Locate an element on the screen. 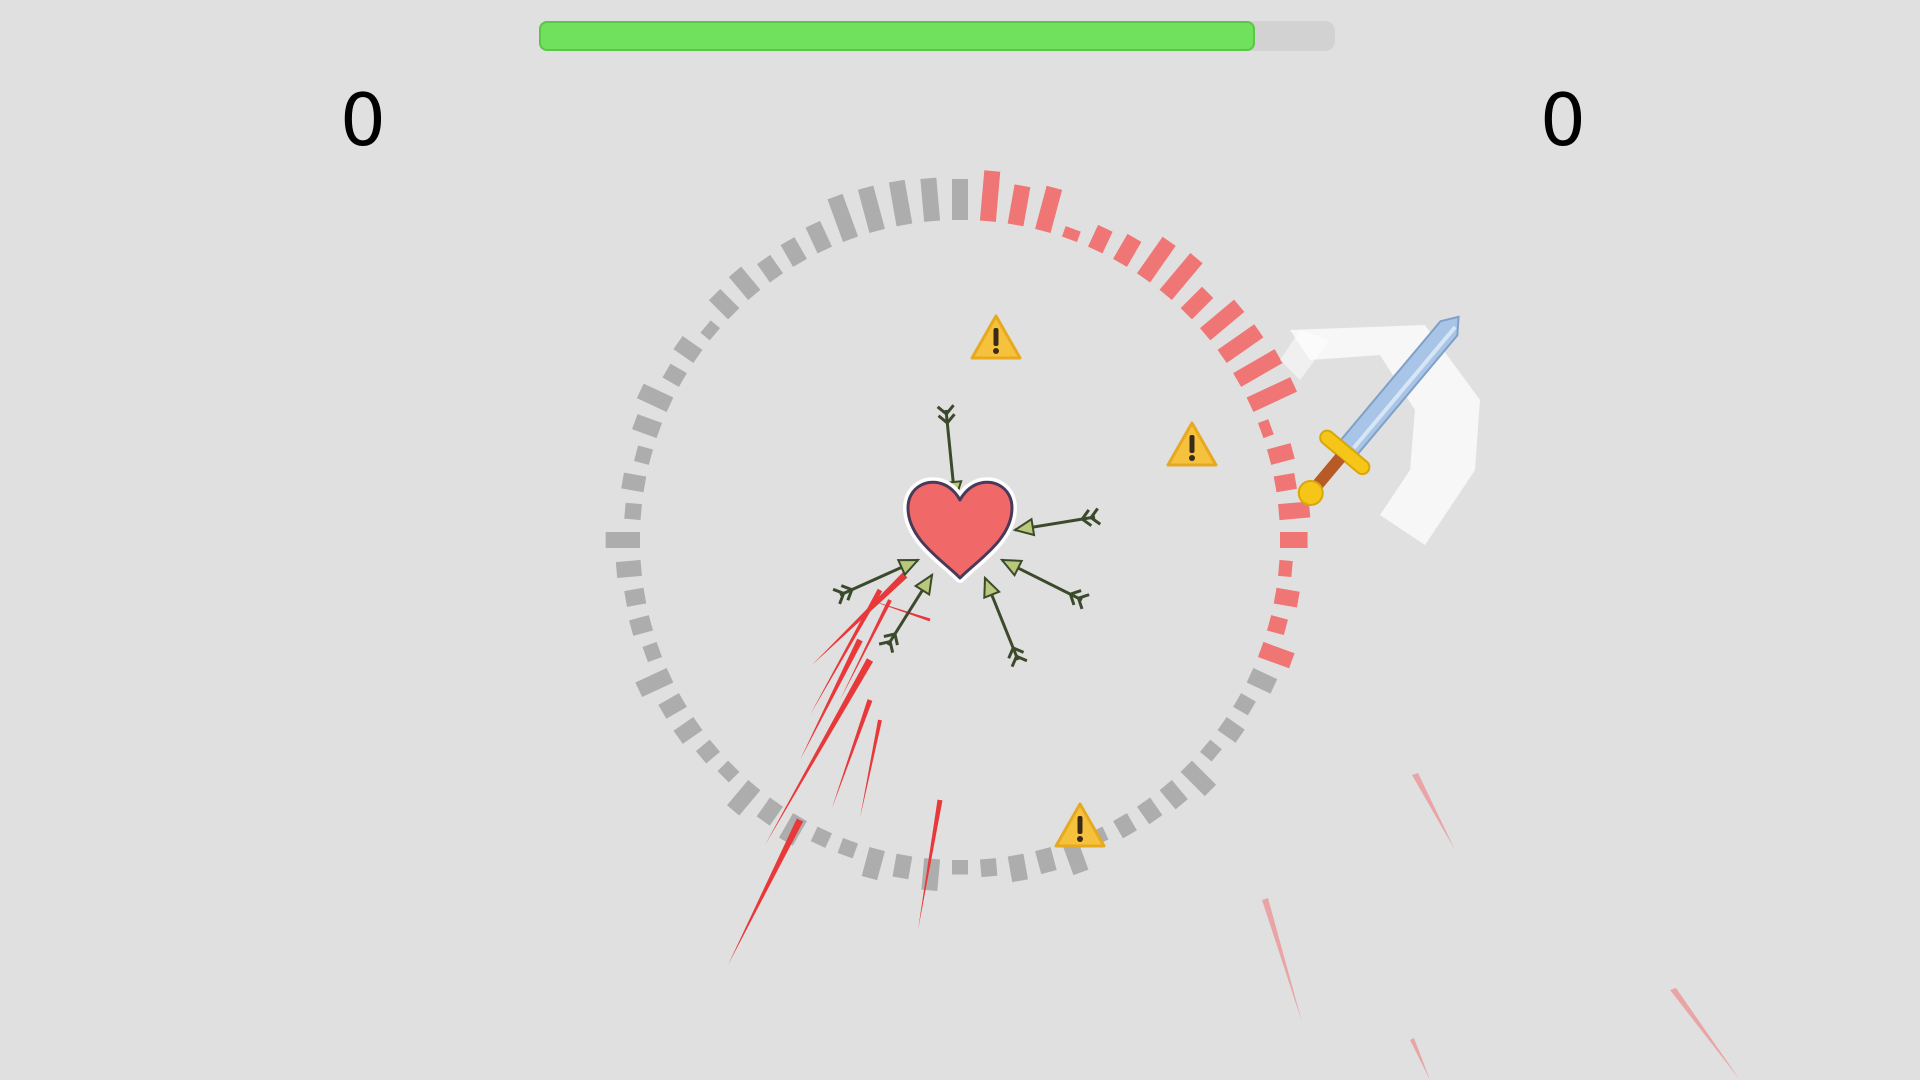 The height and width of the screenshot is (1080, 1920). blood-streaks is located at coordinates (835, 768).